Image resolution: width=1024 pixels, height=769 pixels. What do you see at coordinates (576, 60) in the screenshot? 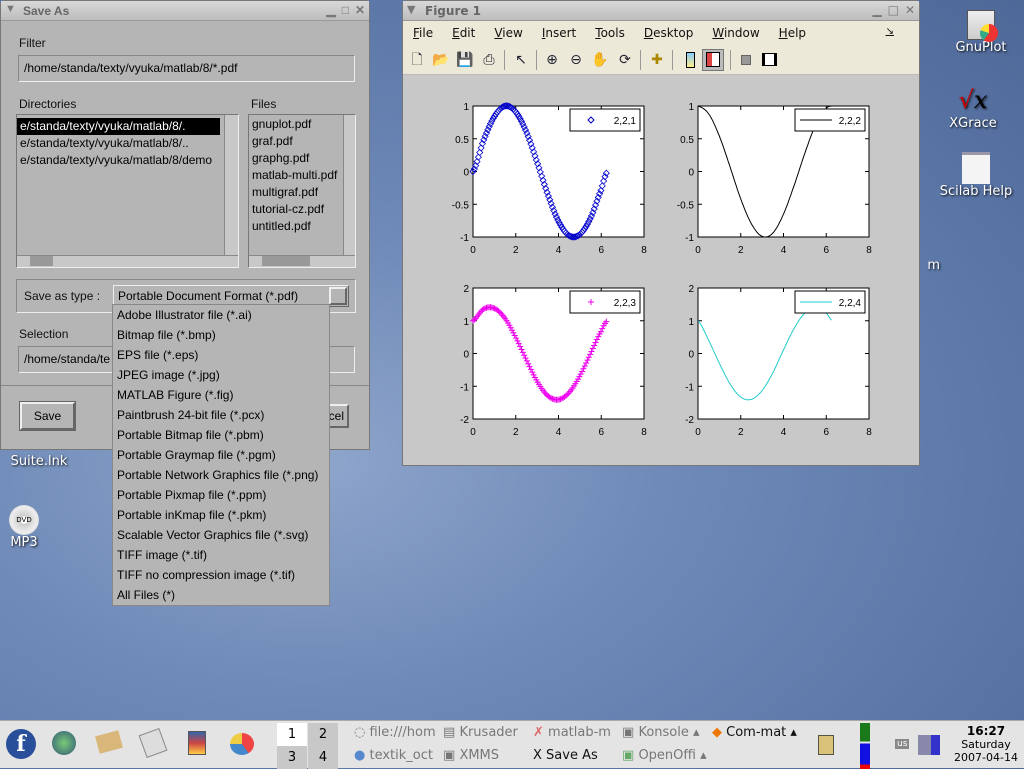
I see `zoom-out-icon: ⊖` at bounding box center [576, 60].